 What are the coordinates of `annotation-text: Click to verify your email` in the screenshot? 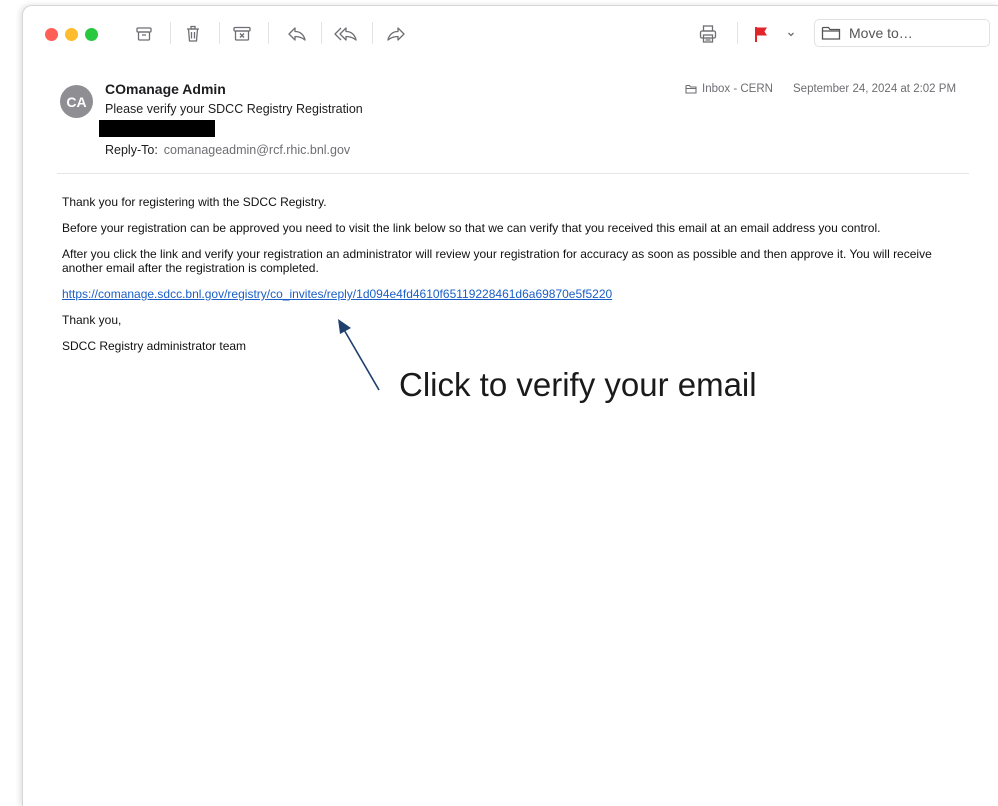 It's located at (578, 384).